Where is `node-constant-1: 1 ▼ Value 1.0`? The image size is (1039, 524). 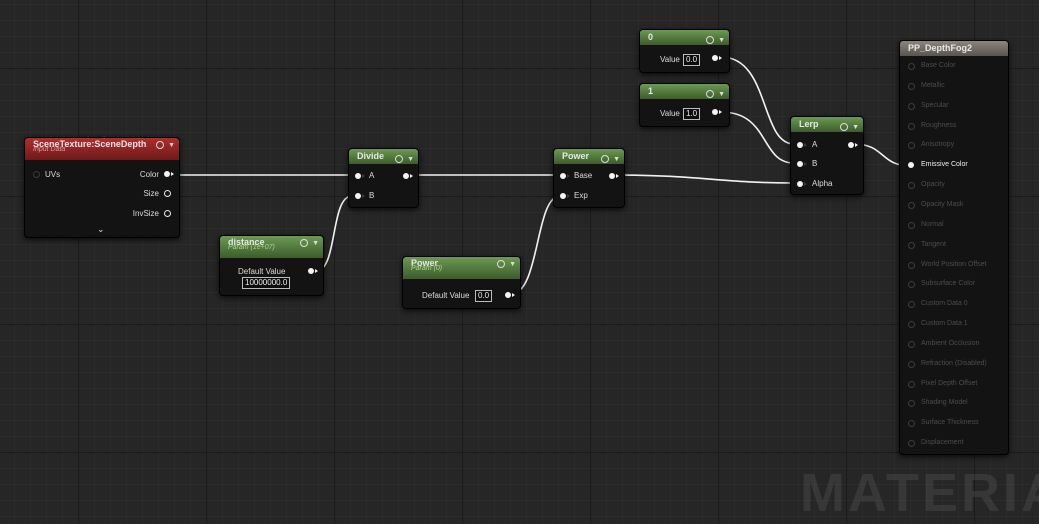 node-constant-1: 1 ▼ Value 1.0 is located at coordinates (684, 105).